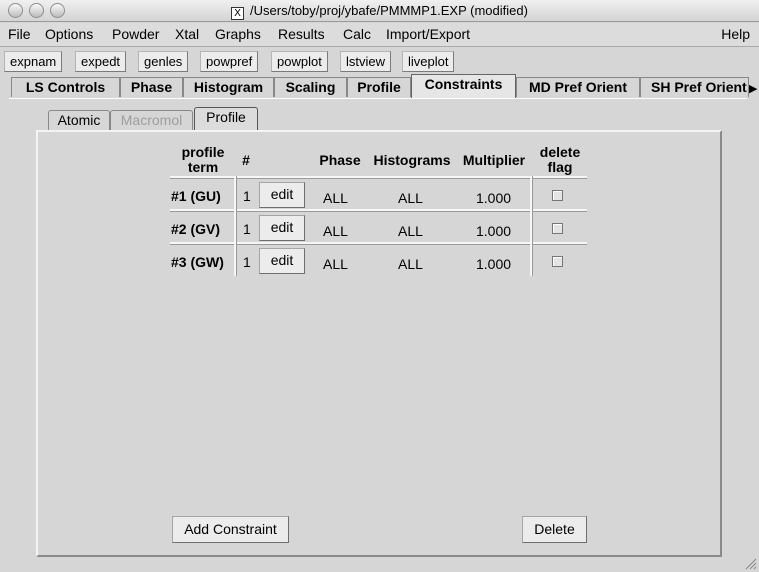 This screenshot has width=759, height=572. I want to click on header-delete-line2: flag, so click(560, 167).